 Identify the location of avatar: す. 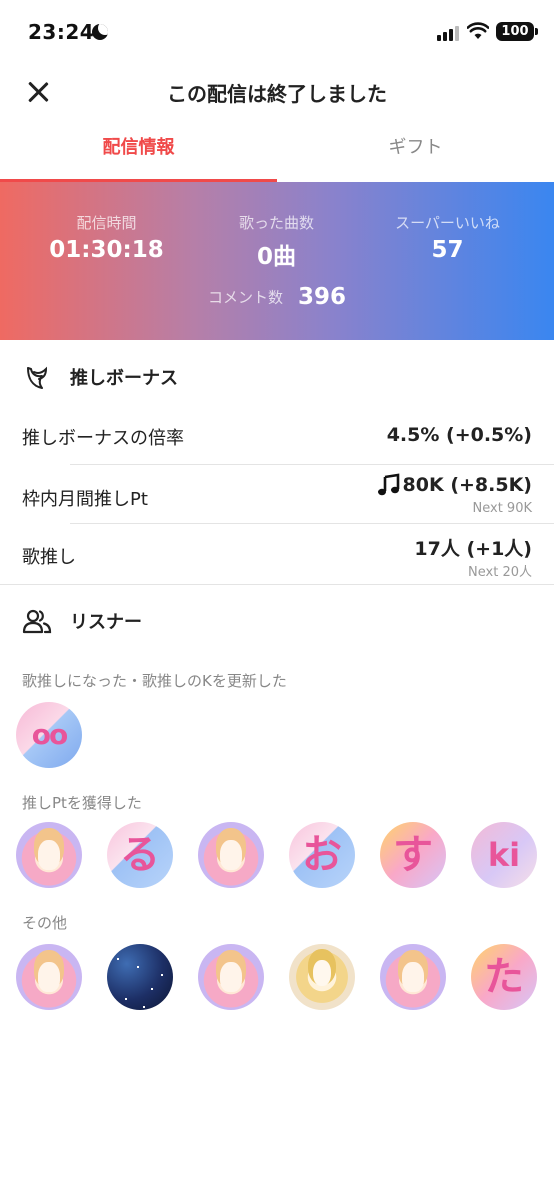
(413, 855).